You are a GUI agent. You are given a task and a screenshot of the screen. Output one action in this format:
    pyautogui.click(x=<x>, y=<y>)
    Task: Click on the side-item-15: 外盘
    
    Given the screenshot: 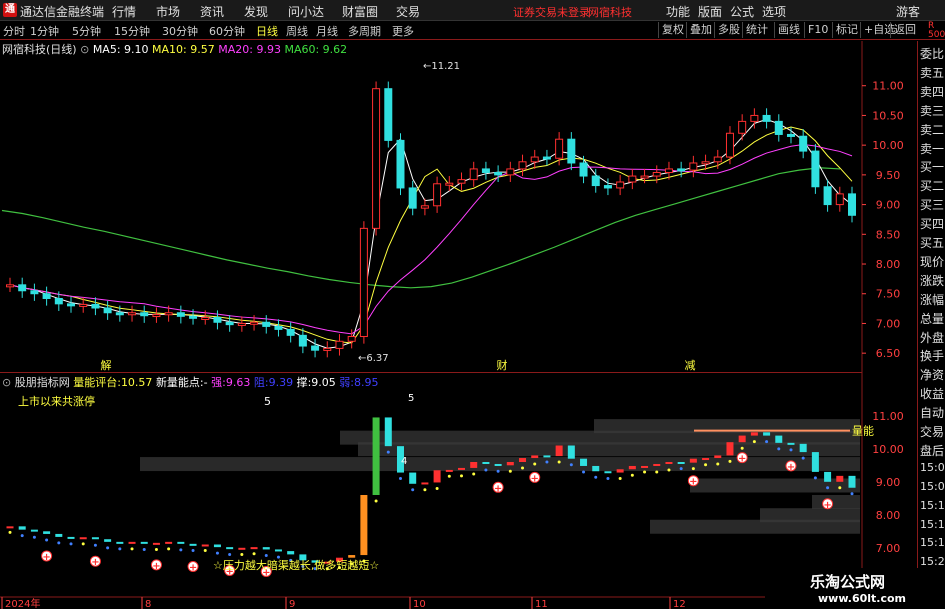 What is the action you would take?
    pyautogui.click(x=932, y=337)
    